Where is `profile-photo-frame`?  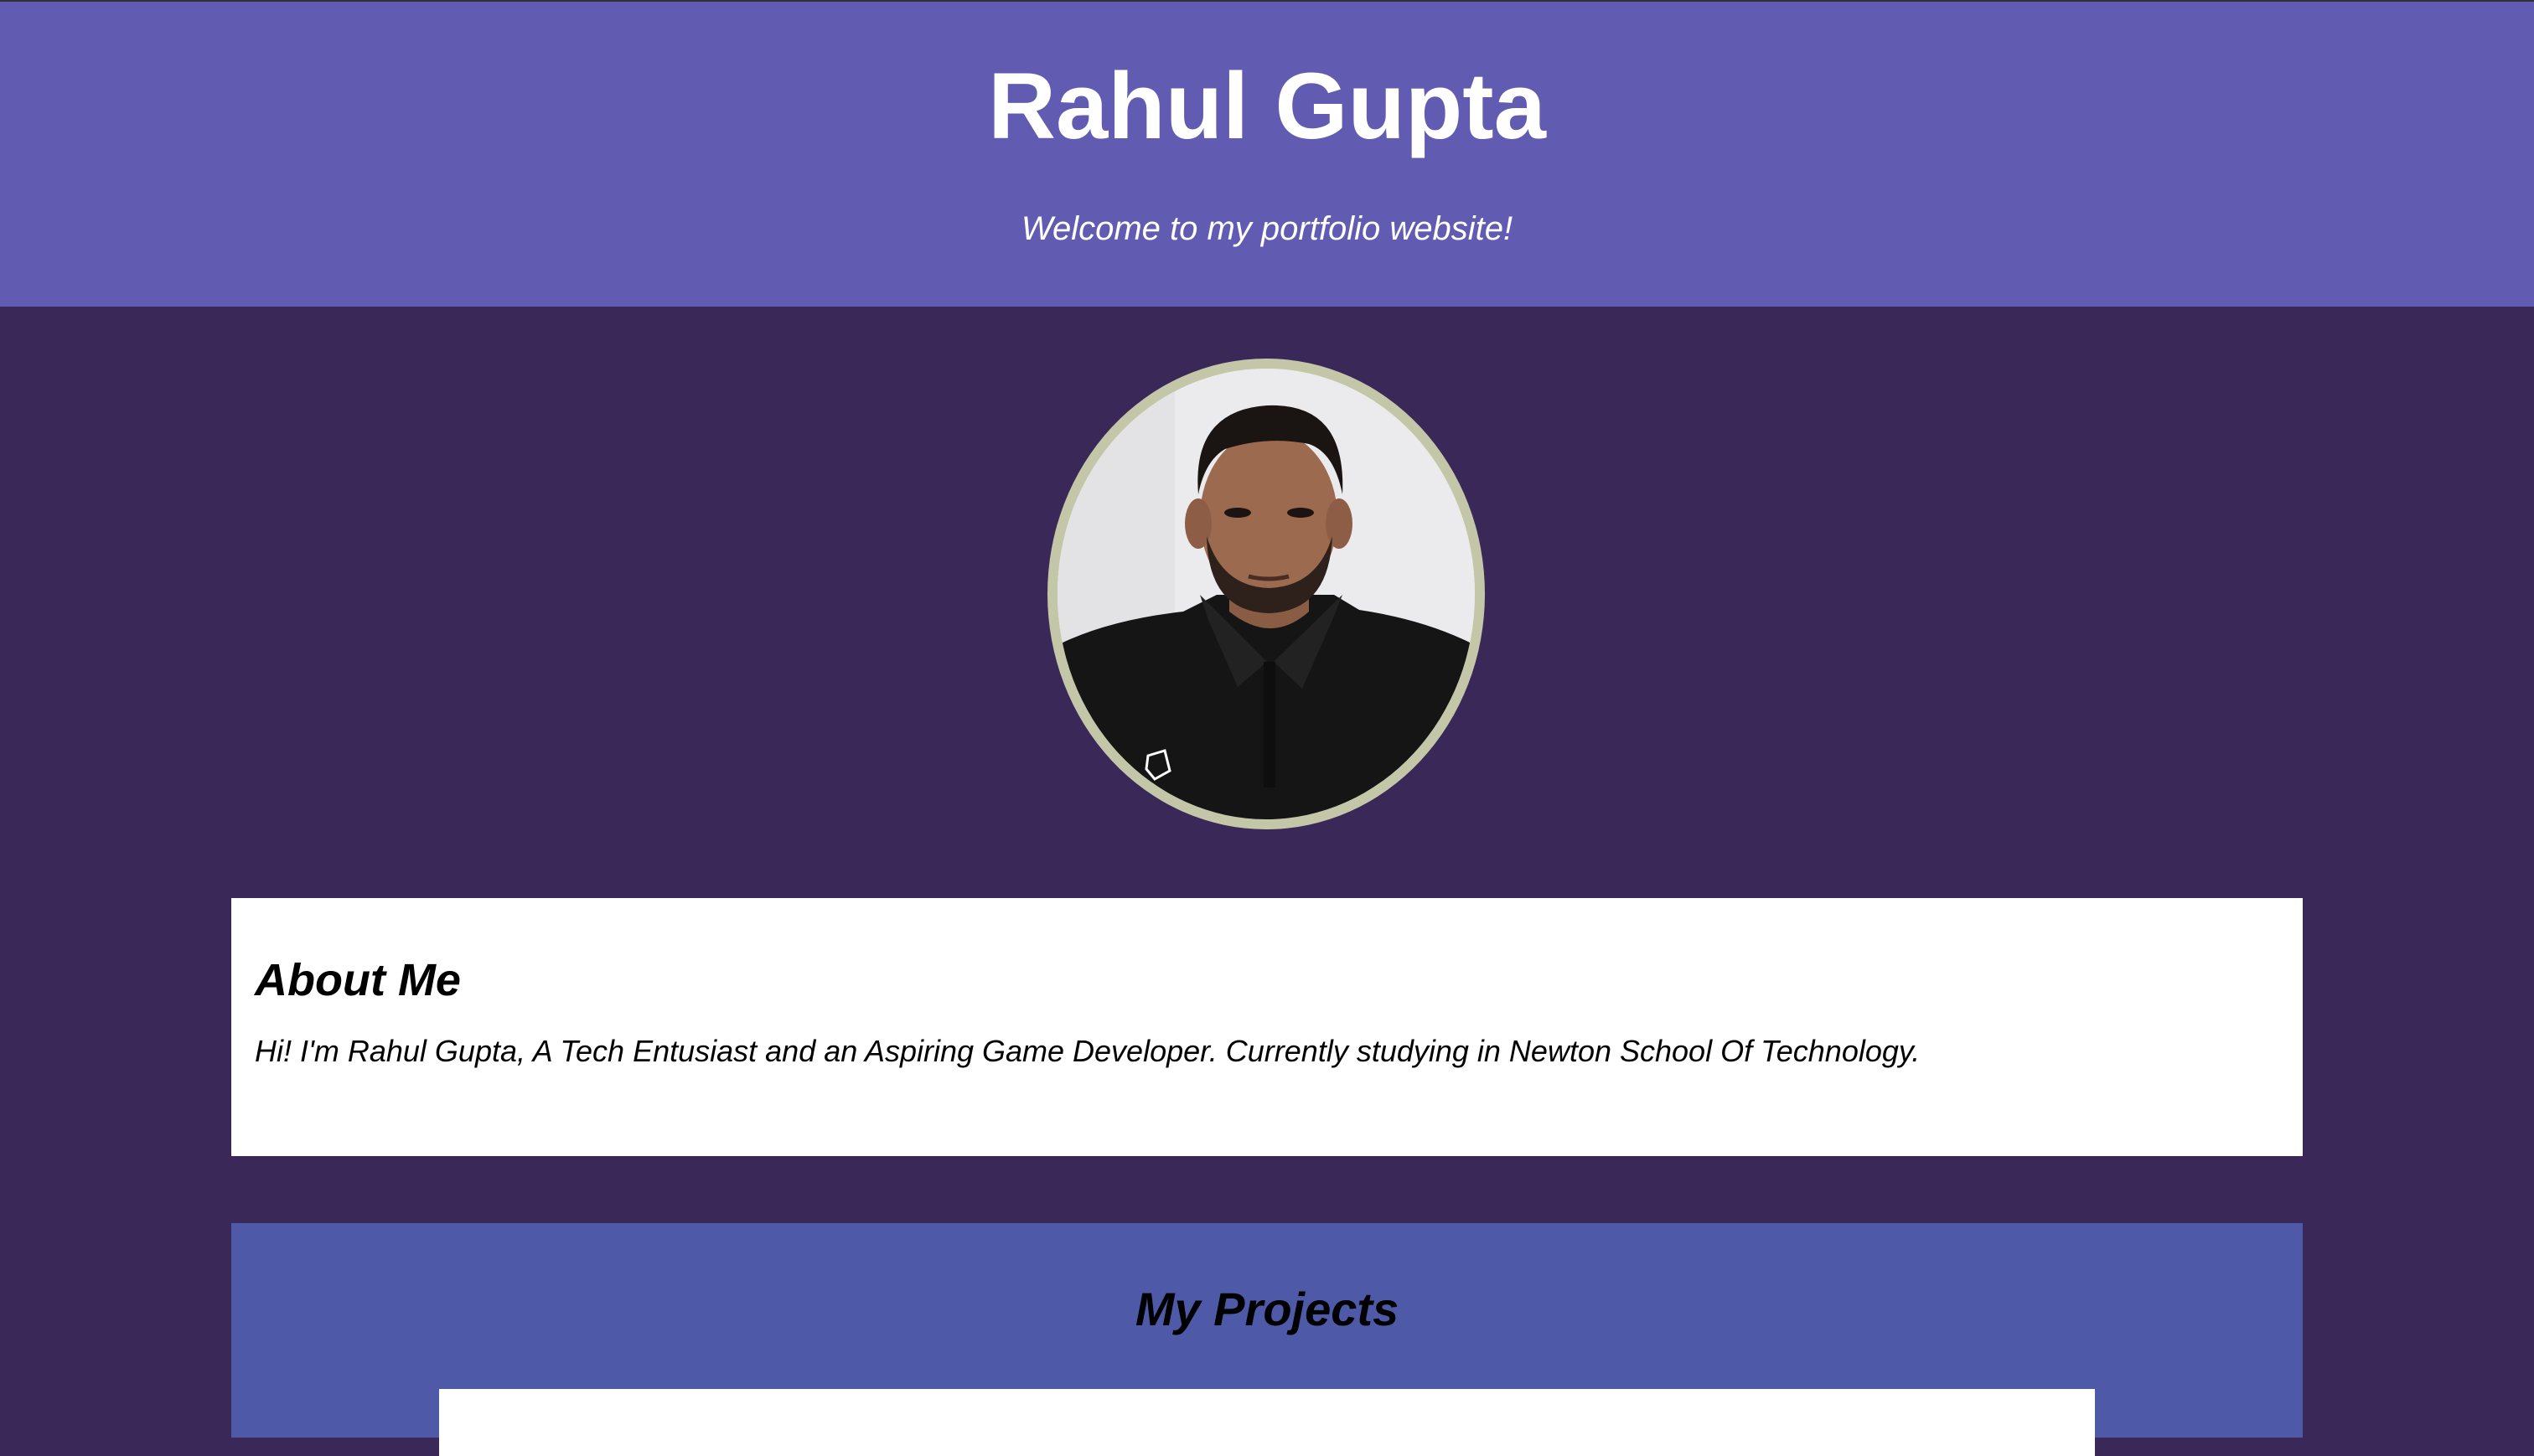 profile-photo-frame is located at coordinates (1266, 594).